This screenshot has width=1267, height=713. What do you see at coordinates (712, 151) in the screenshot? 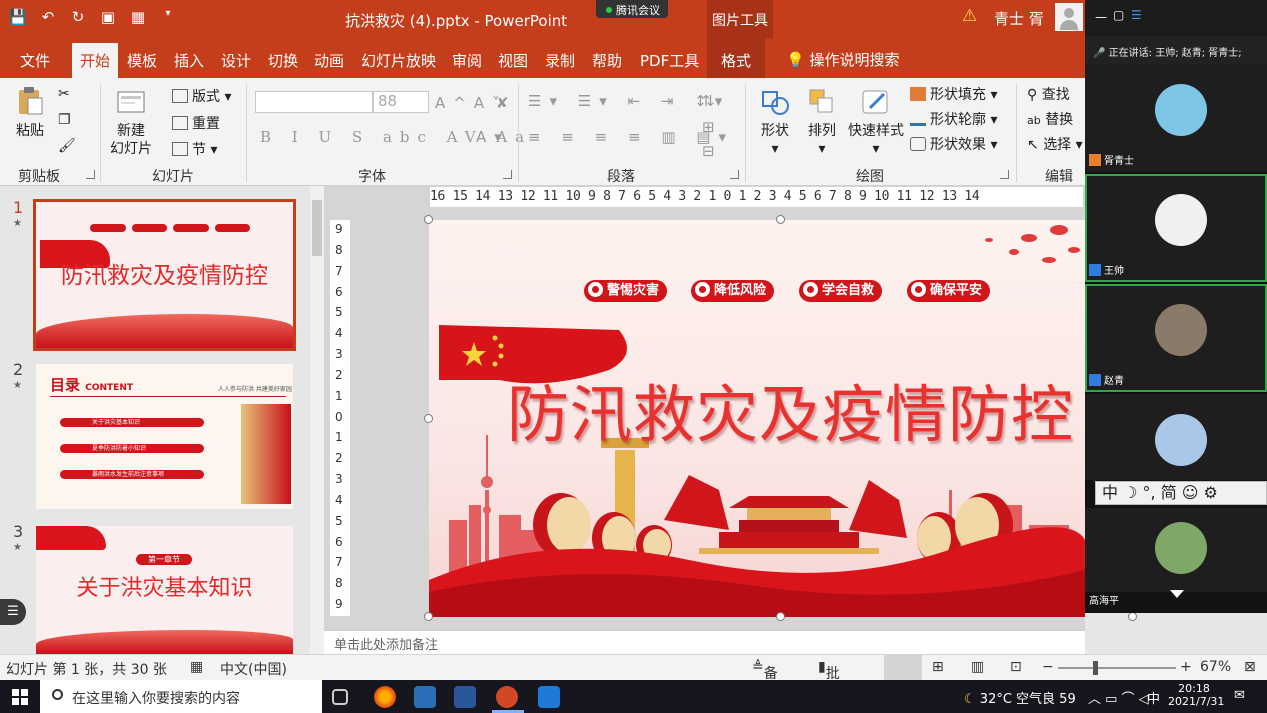
I see `smartart-icon: ⊟` at bounding box center [712, 151].